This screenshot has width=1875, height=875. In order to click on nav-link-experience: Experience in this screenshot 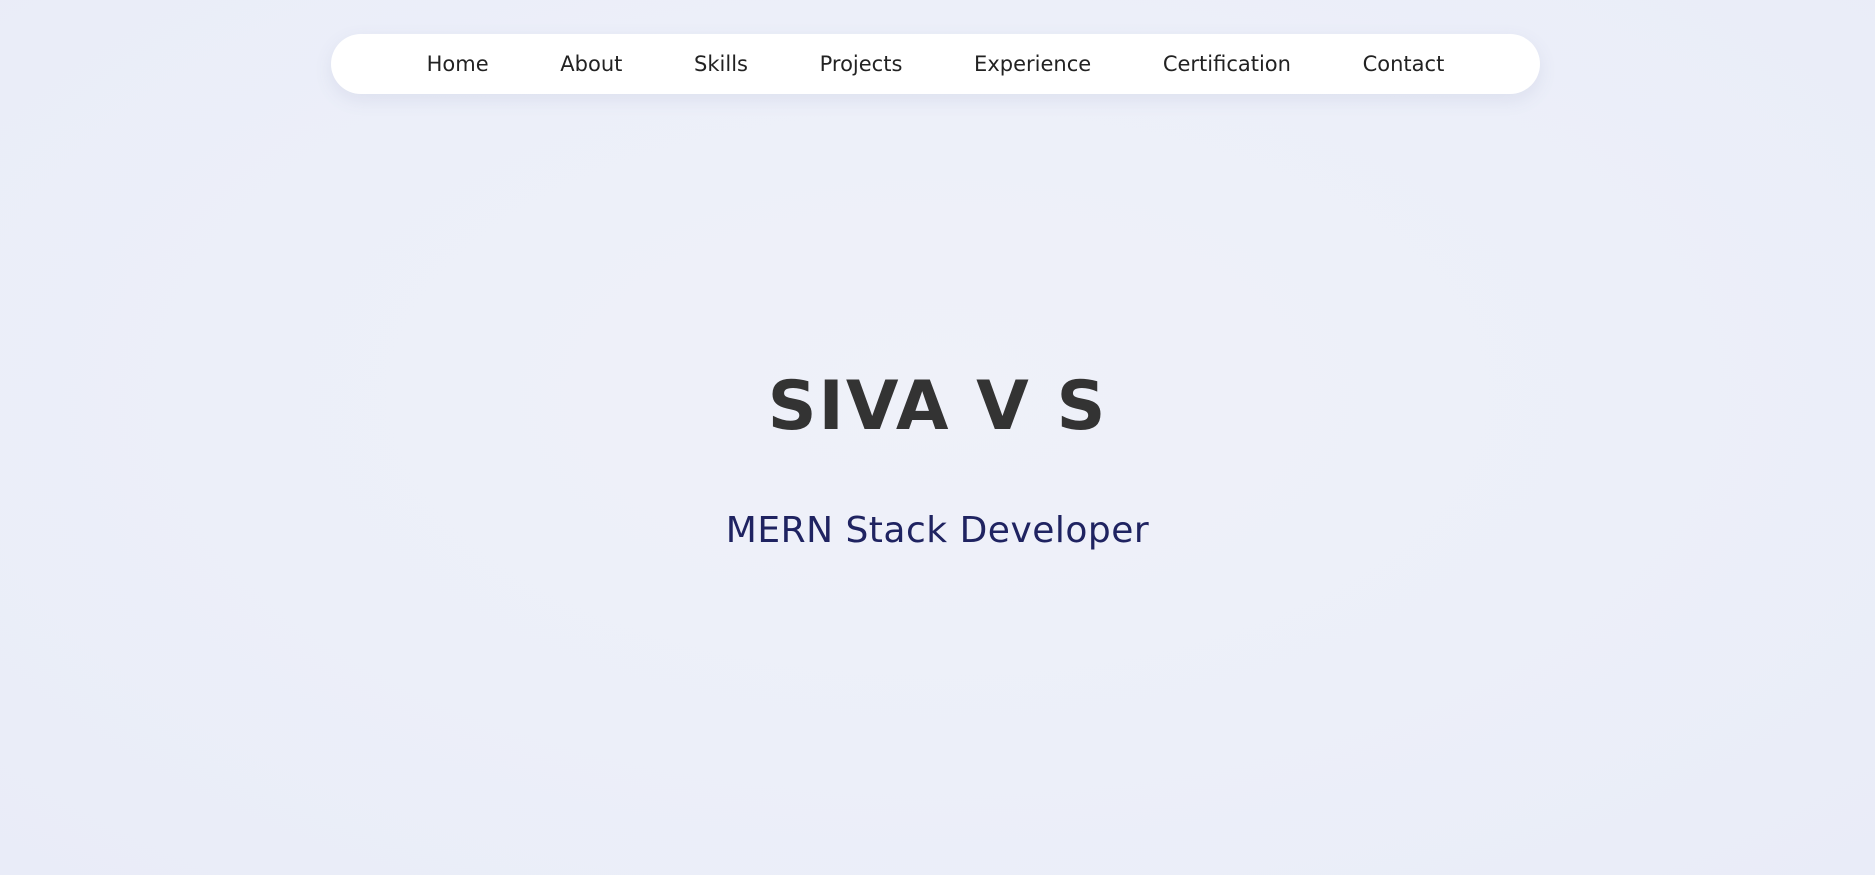, I will do `click(1032, 64)`.